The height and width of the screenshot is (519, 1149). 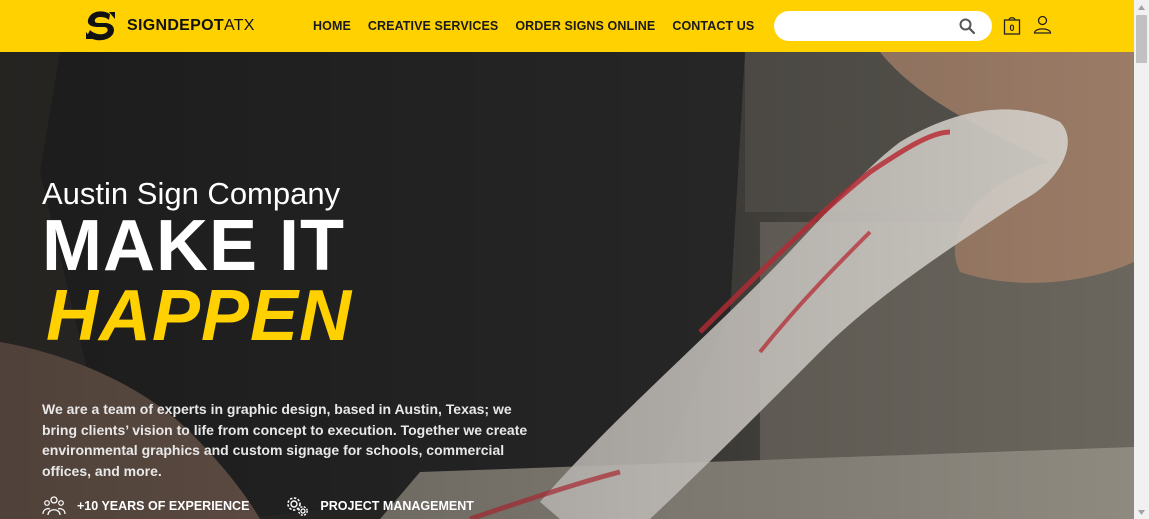 What do you see at coordinates (332, 26) in the screenshot?
I see `nav-home: HOME` at bounding box center [332, 26].